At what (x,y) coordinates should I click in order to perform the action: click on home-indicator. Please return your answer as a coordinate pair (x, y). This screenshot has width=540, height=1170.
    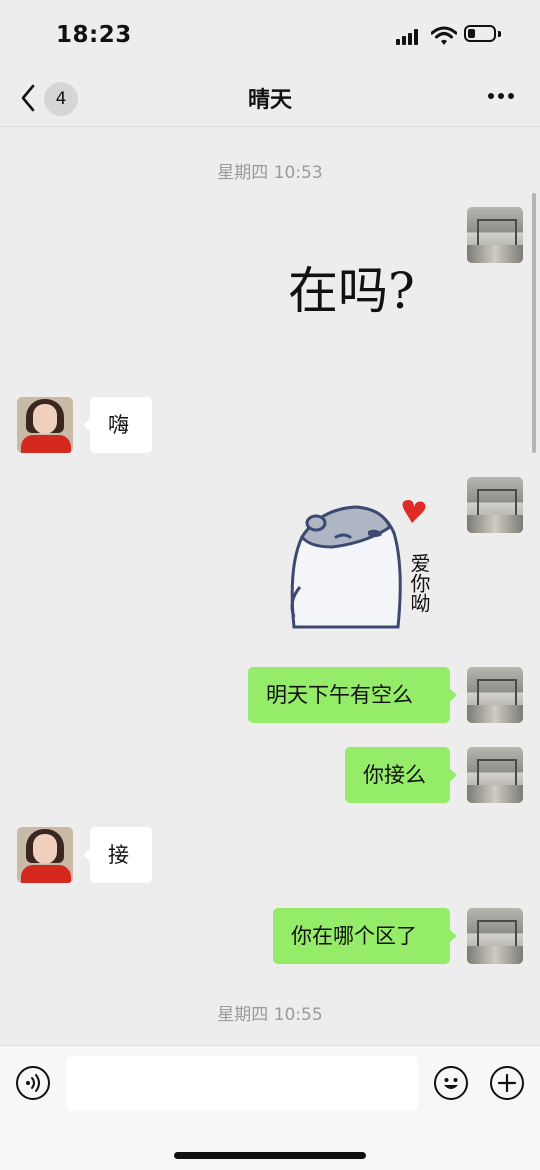
    Looking at the image, I should click on (270, 1155).